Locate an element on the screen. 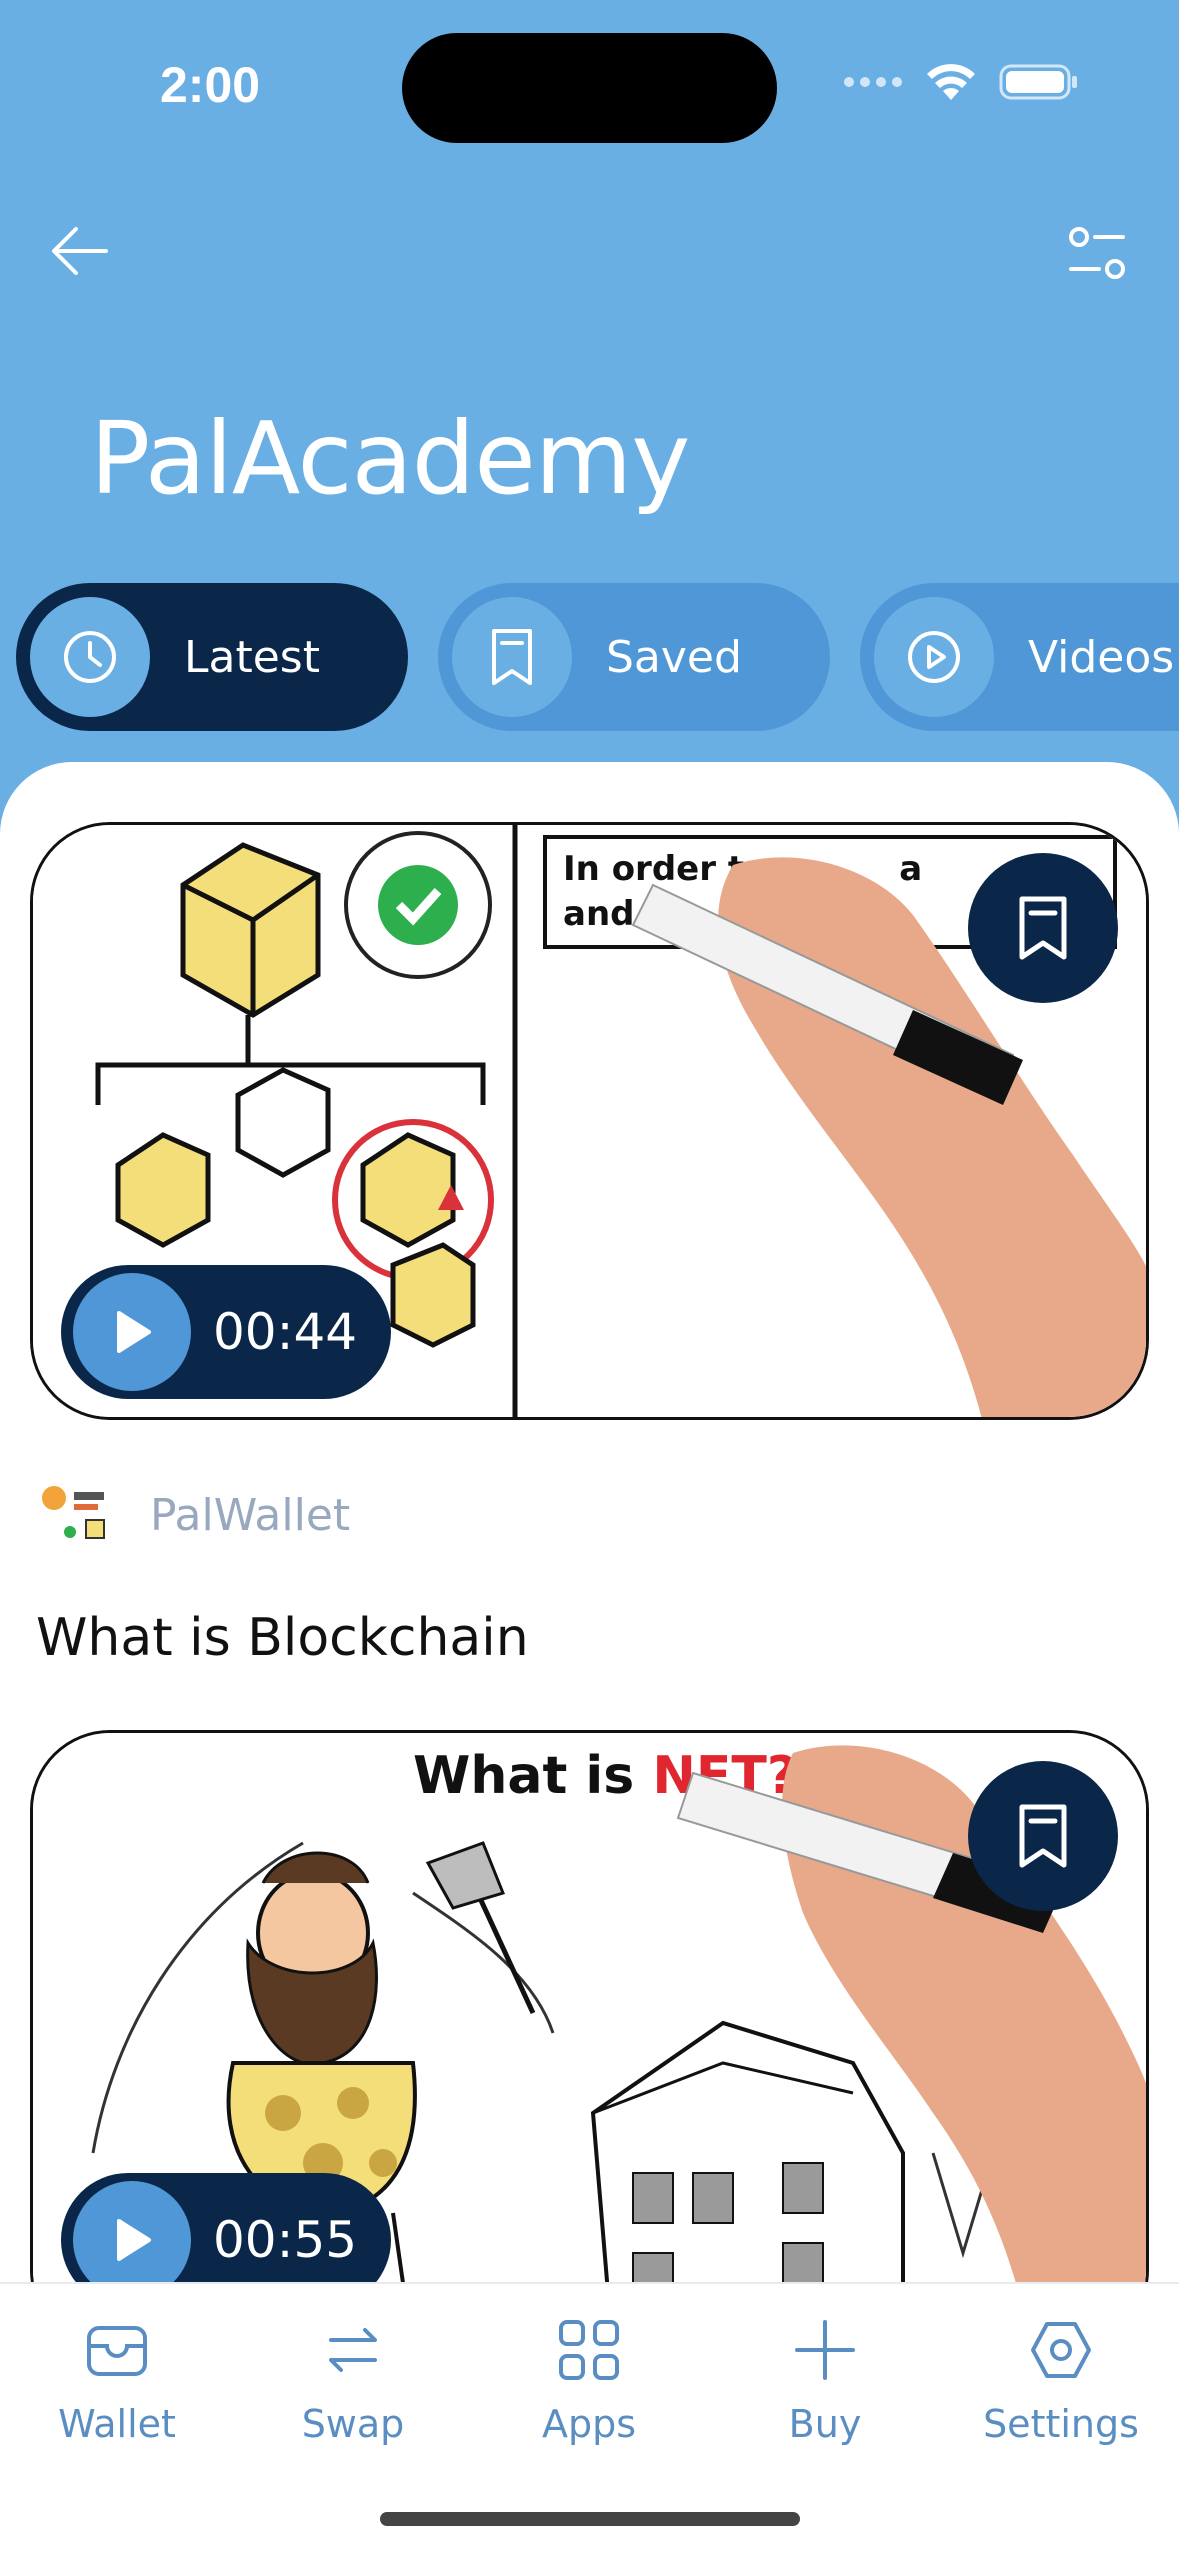  avatar is located at coordinates (75, 1515).